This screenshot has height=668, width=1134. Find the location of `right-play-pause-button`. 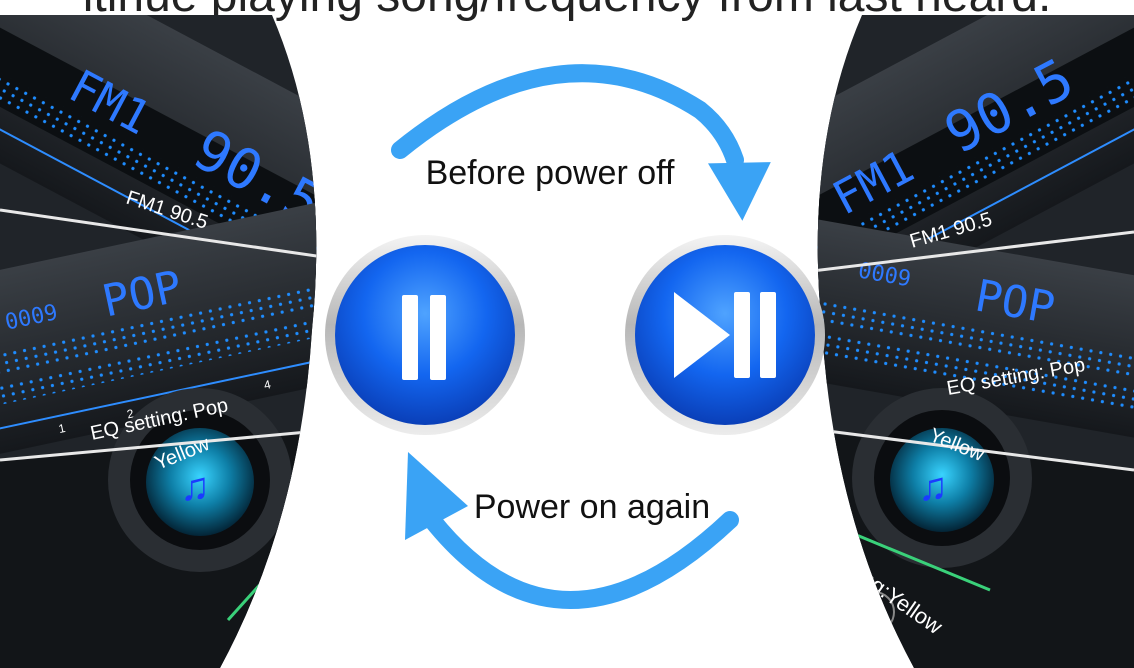

right-play-pause-button is located at coordinates (725, 335).